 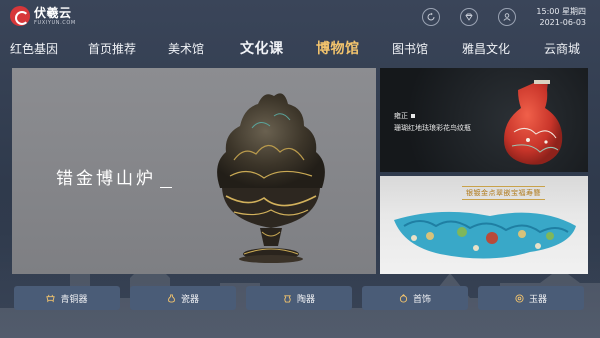 I want to click on logo-domain: FUXIYUN.COM, so click(x=55, y=22).